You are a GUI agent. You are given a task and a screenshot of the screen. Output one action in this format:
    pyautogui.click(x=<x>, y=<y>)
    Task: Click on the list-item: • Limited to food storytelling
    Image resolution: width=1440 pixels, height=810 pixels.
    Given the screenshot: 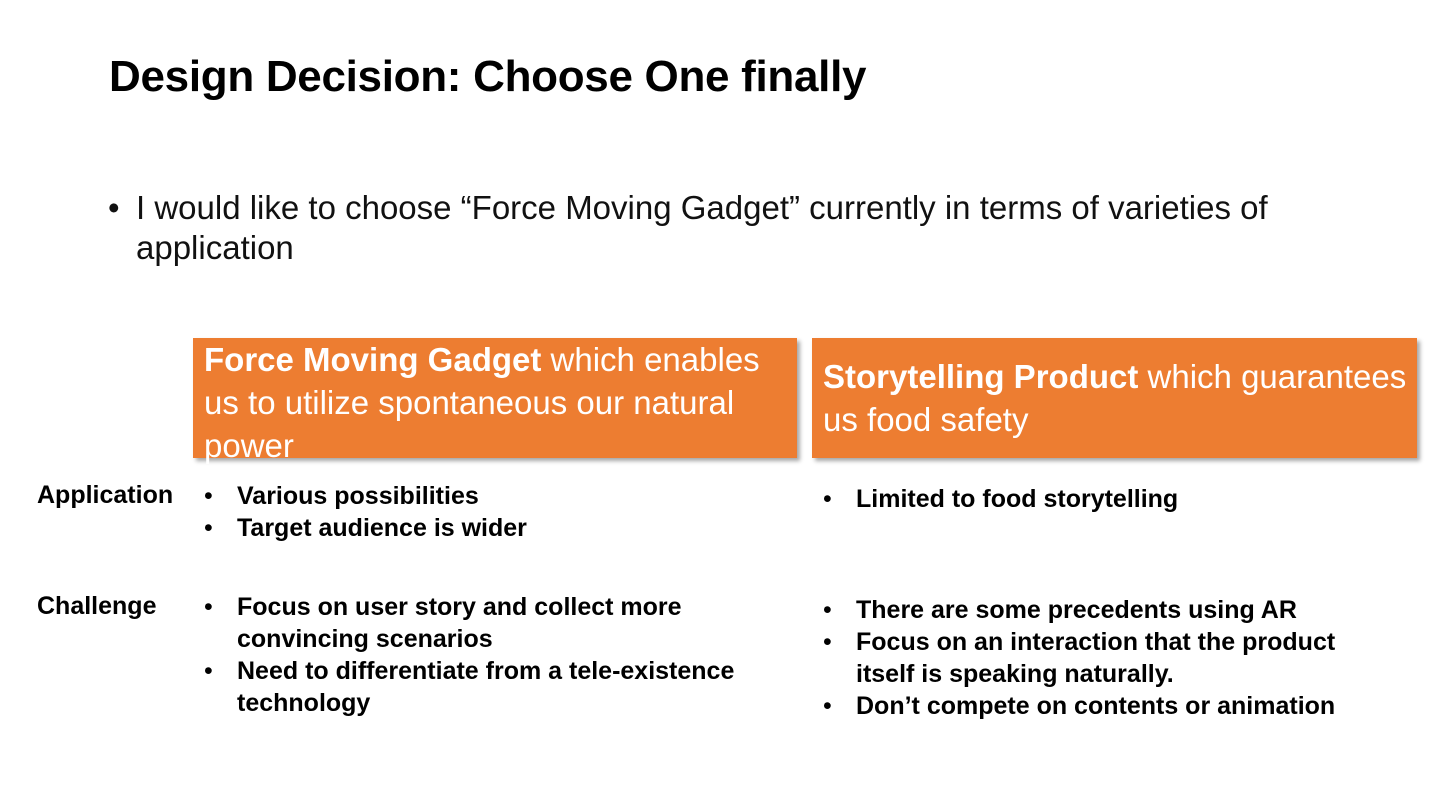 What is the action you would take?
    pyautogui.click(x=1001, y=499)
    